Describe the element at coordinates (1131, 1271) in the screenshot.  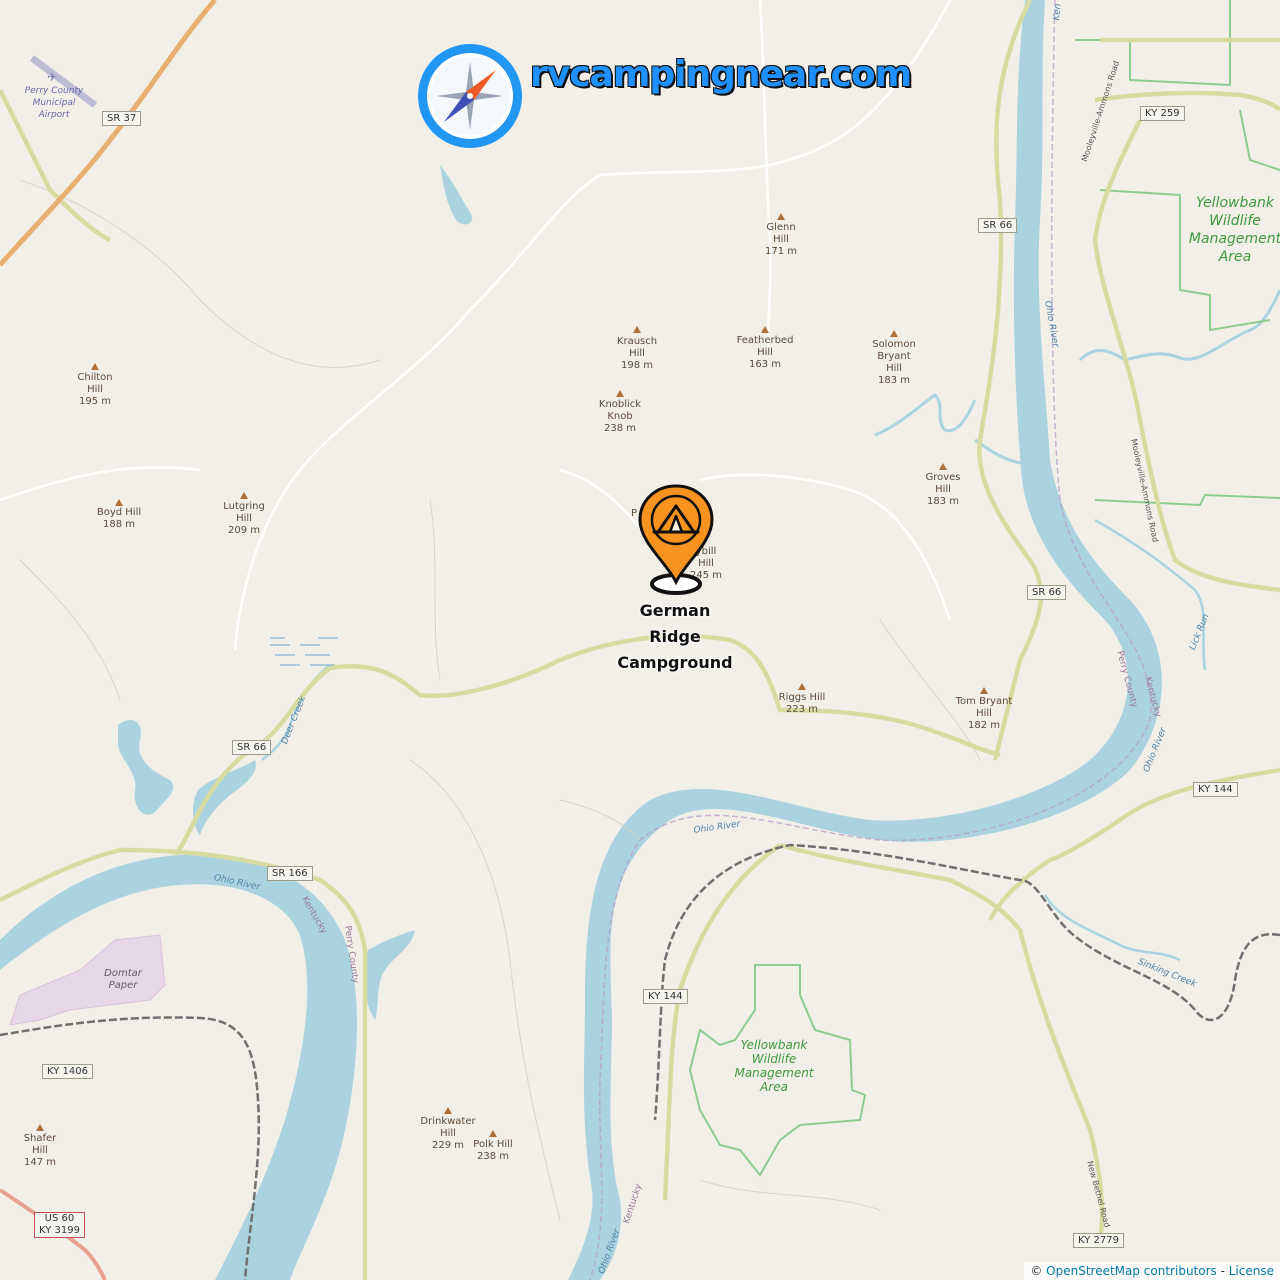
I see `osm-link: OpenStreetMap contributors` at that location.